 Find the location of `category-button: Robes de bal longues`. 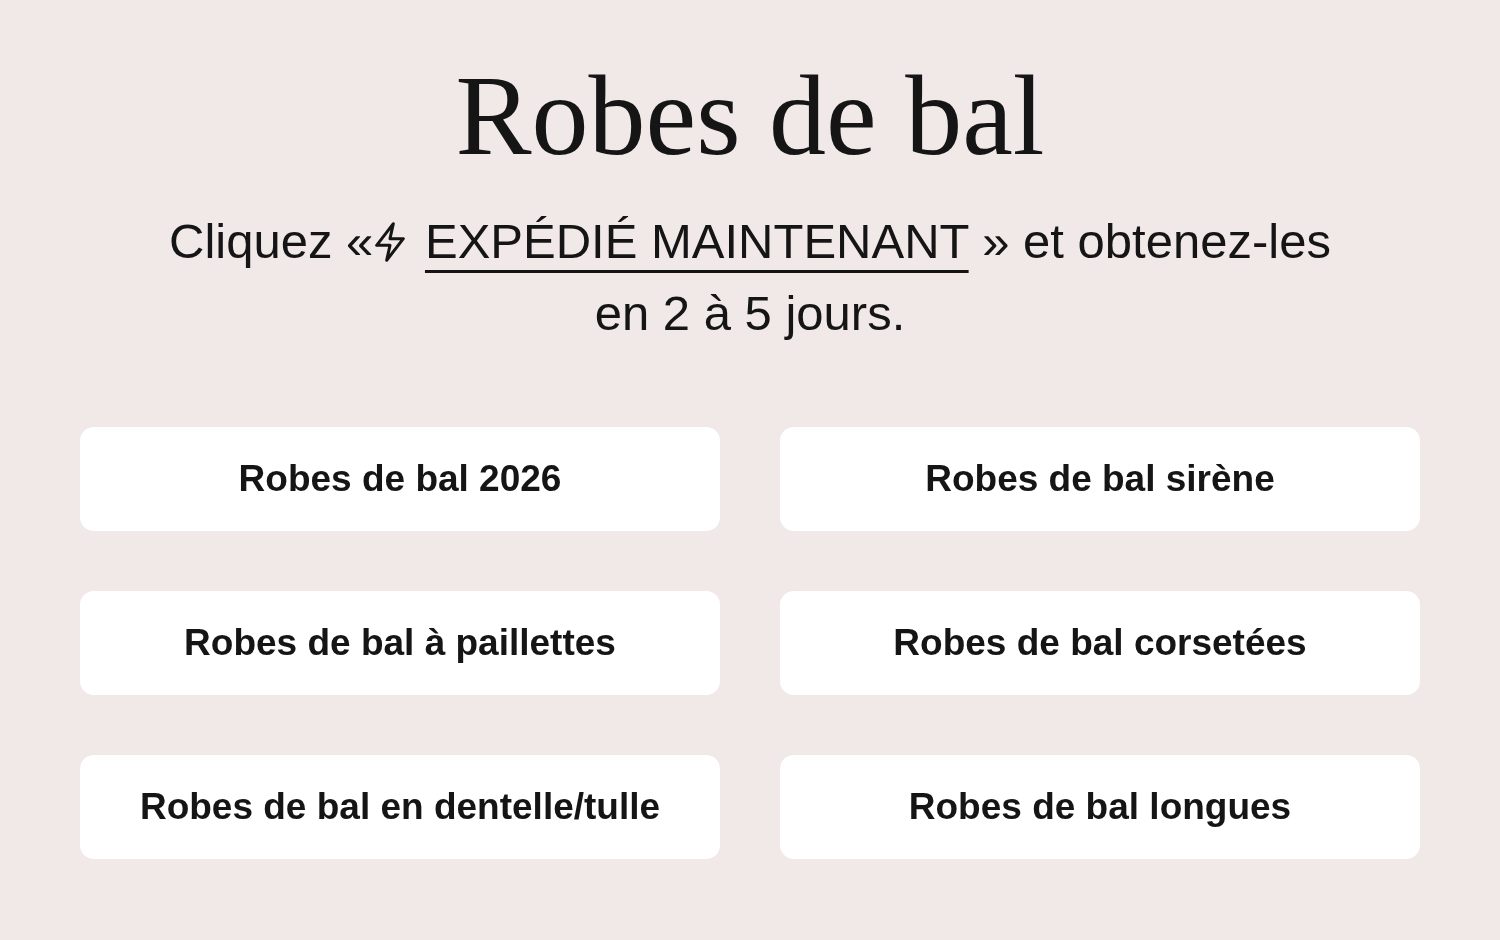

category-button: Robes de bal longues is located at coordinates (1100, 807).